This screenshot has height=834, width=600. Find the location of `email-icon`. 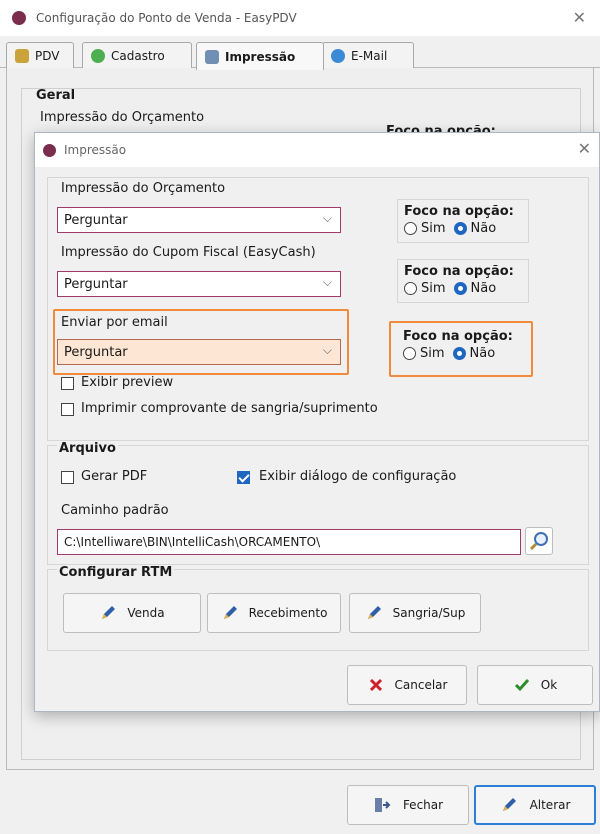

email-icon is located at coordinates (338, 56).